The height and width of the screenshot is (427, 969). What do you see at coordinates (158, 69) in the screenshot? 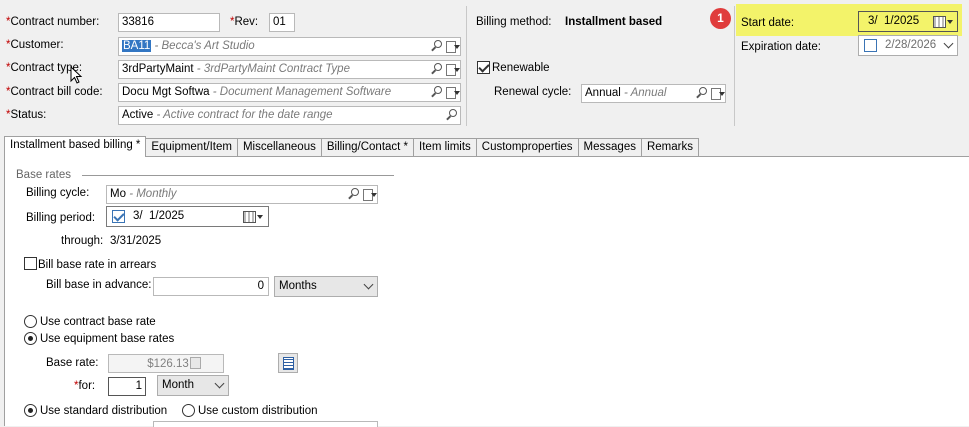
I see `contract-type-code: 3rdPartyMaint` at bounding box center [158, 69].